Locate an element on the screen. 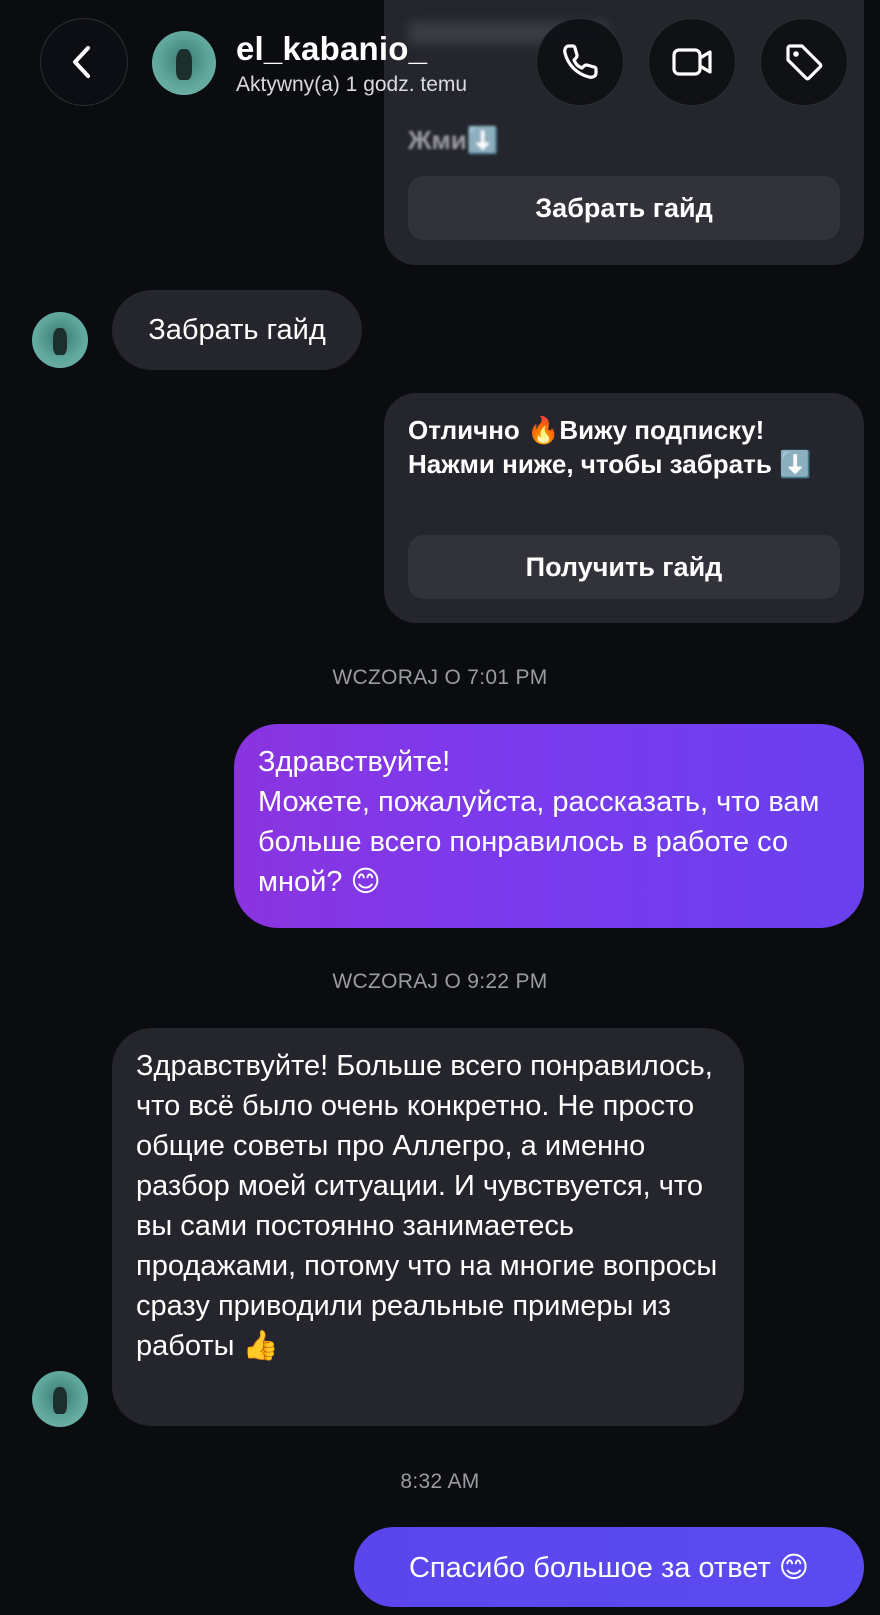 This screenshot has height=1615, width=880. incoming-message-reply: Забрать гайд is located at coordinates (237, 330).